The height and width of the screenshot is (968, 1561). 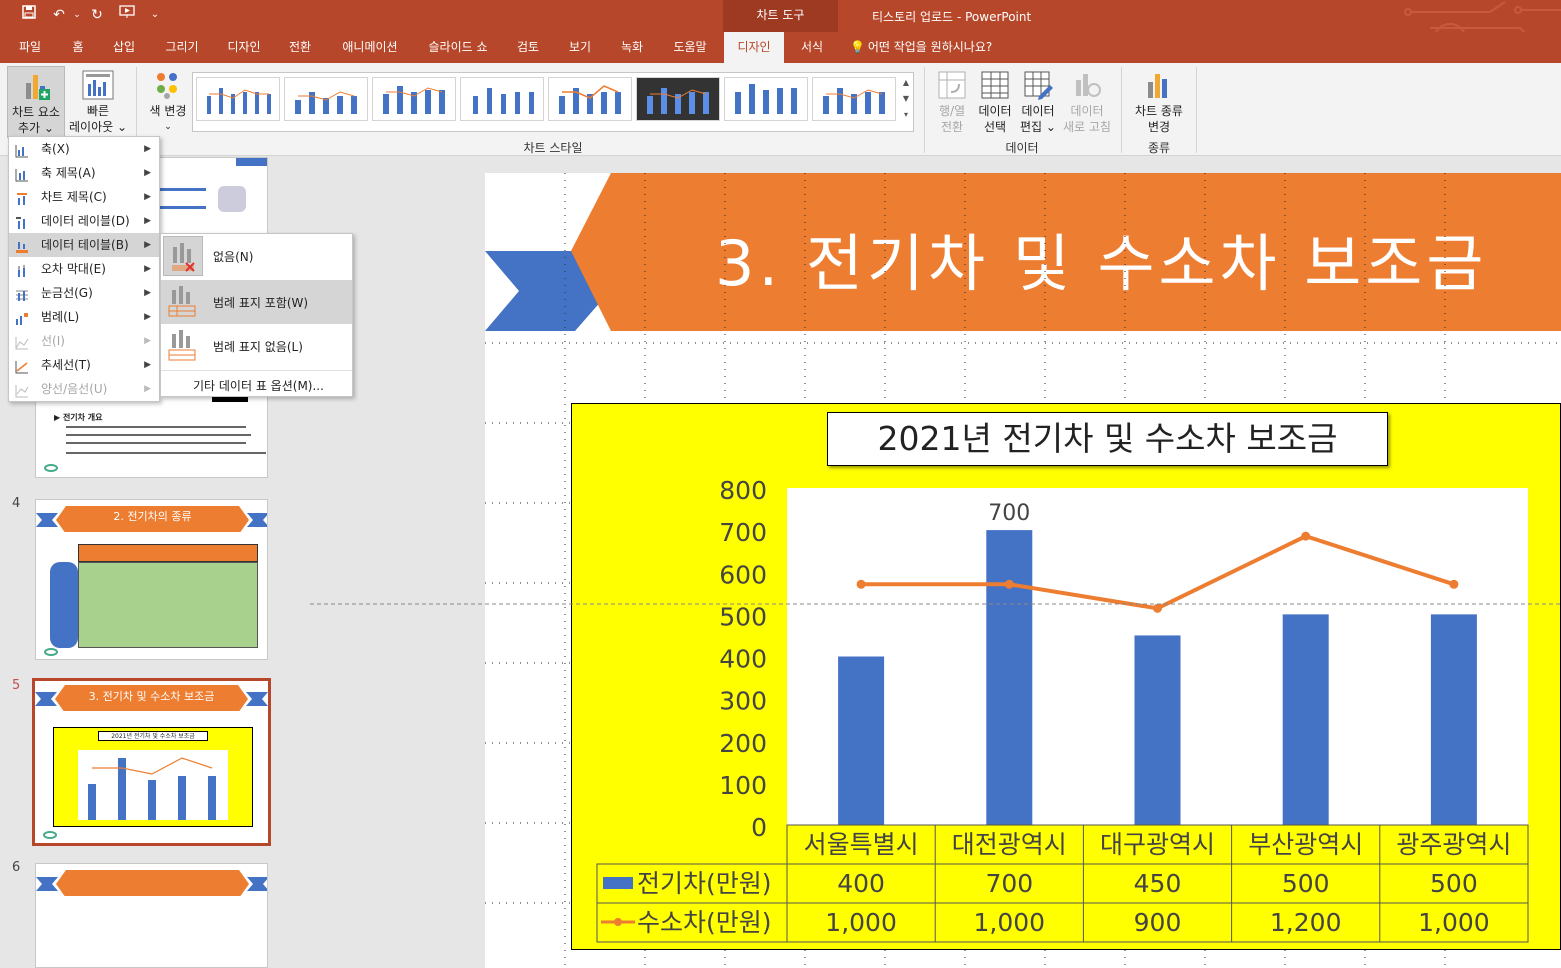 What do you see at coordinates (906, 102) in the screenshot?
I see `gallery-scroll: ▲ ▼ ▾` at bounding box center [906, 102].